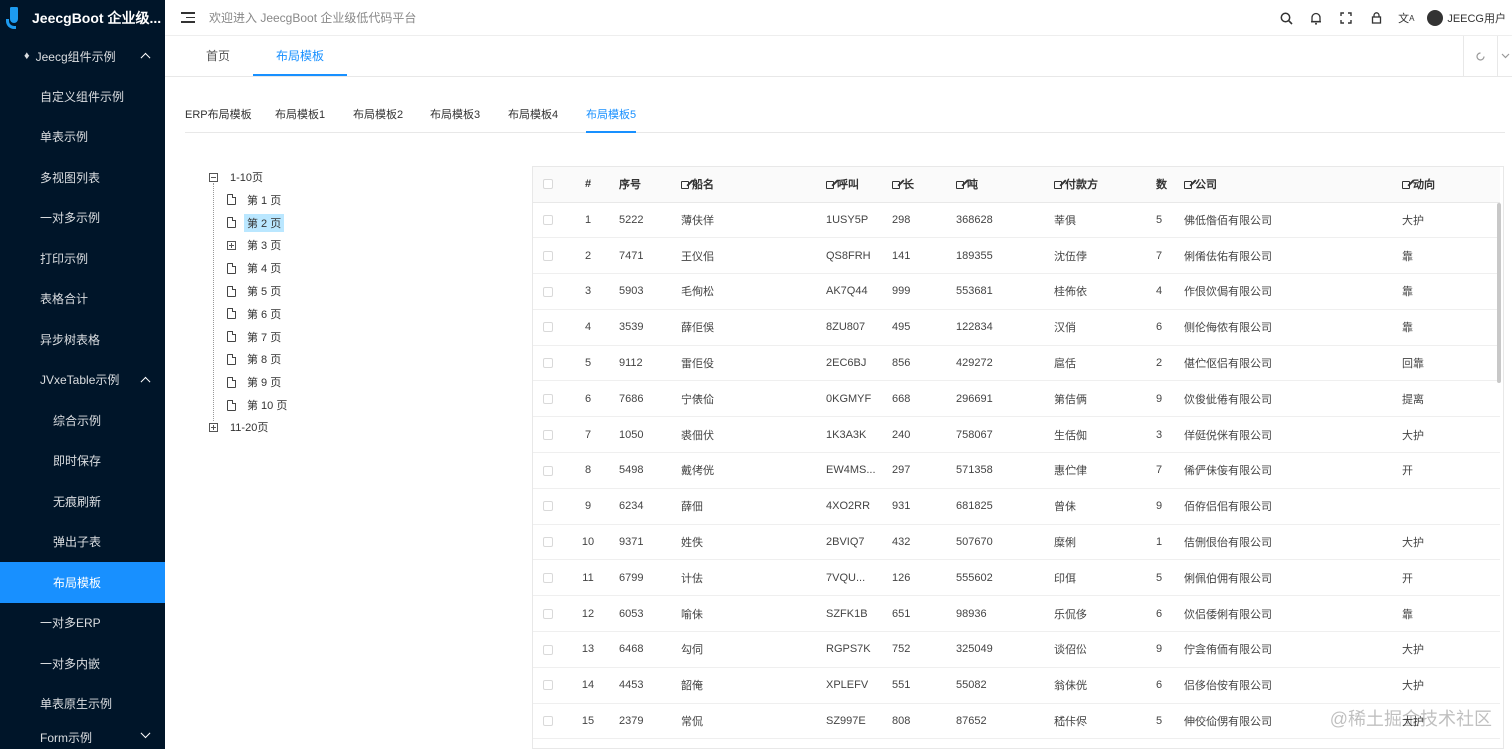 The width and height of the screenshot is (1512, 749). Describe the element at coordinates (255, 245) in the screenshot. I see `tree-node-page-3: 第 3 页` at that location.